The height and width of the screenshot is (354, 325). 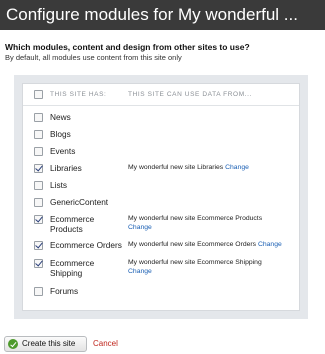 What do you see at coordinates (176, 167) in the screenshot?
I see `module-source-text: My wonderful new site Libraries` at bounding box center [176, 167].